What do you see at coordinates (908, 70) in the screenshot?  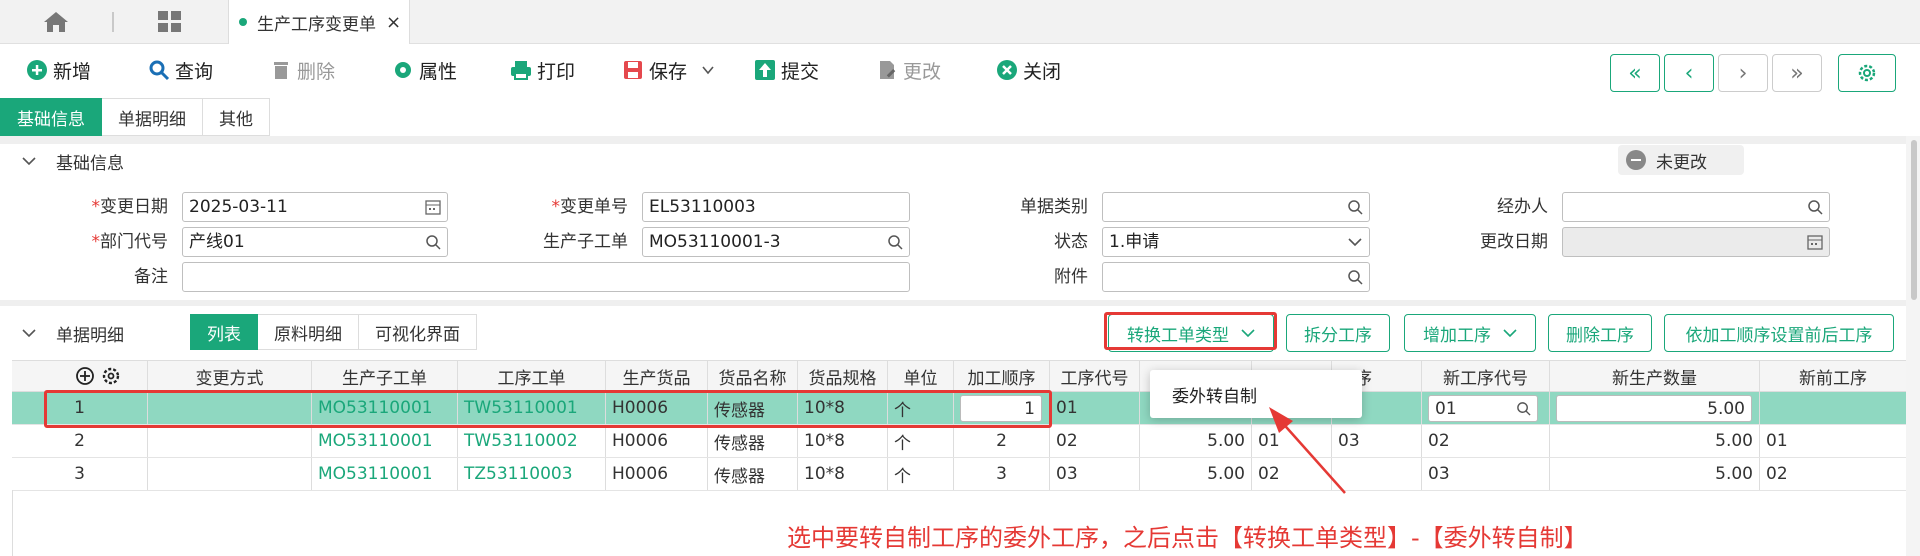 I see `modify-button: 更改` at bounding box center [908, 70].